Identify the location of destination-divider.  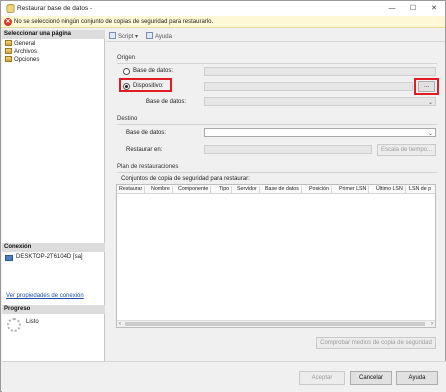
(277, 124).